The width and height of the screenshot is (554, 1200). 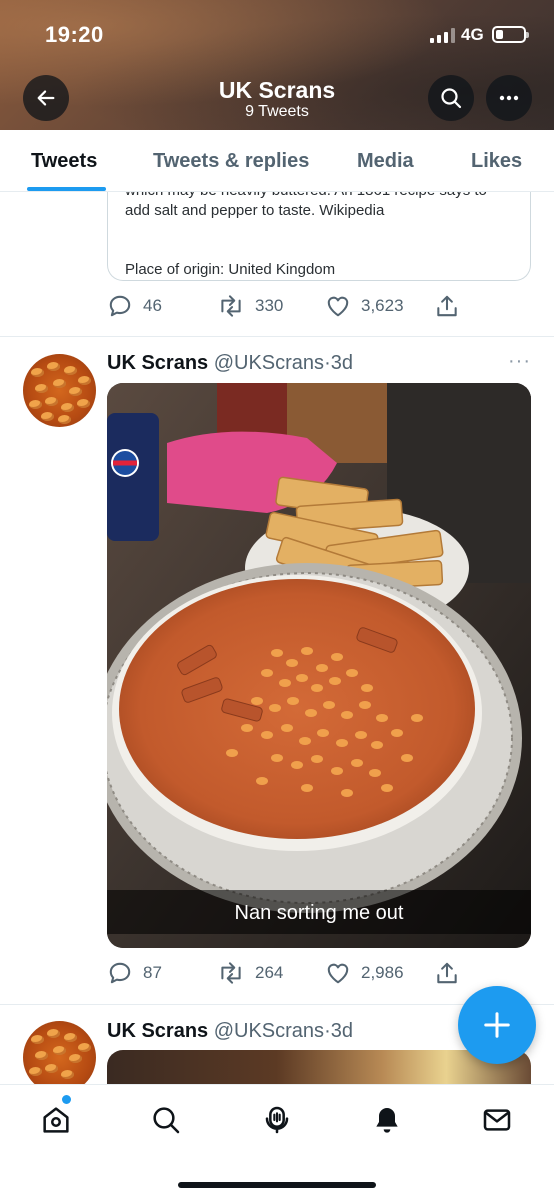 What do you see at coordinates (152, 305) in the screenshot?
I see `reply-count: 46` at bounding box center [152, 305].